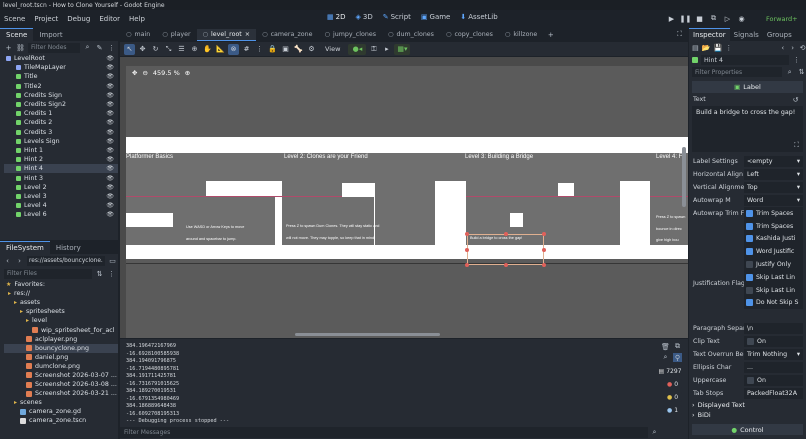  I want to click on flag-option: Word Justific, so click(773, 251).